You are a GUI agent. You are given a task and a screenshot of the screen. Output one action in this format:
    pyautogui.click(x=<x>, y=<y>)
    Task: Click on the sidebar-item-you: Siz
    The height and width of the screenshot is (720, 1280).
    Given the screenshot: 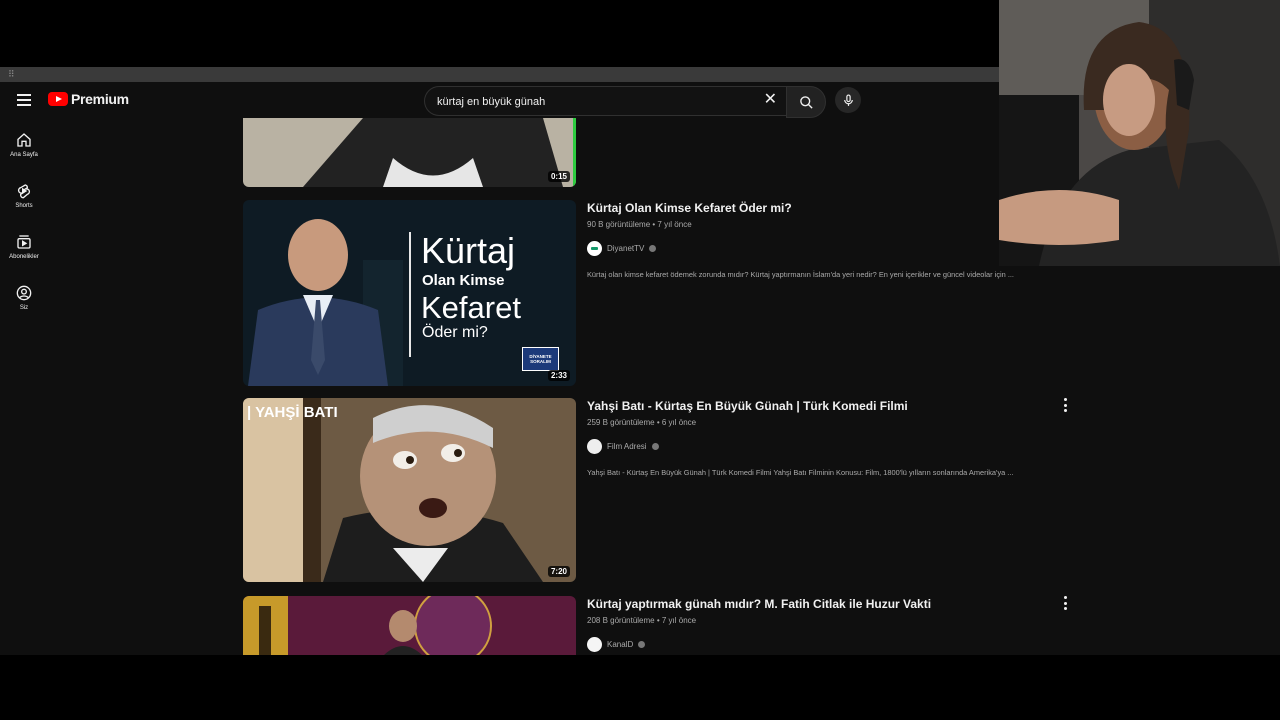 What is the action you would take?
    pyautogui.click(x=24, y=306)
    